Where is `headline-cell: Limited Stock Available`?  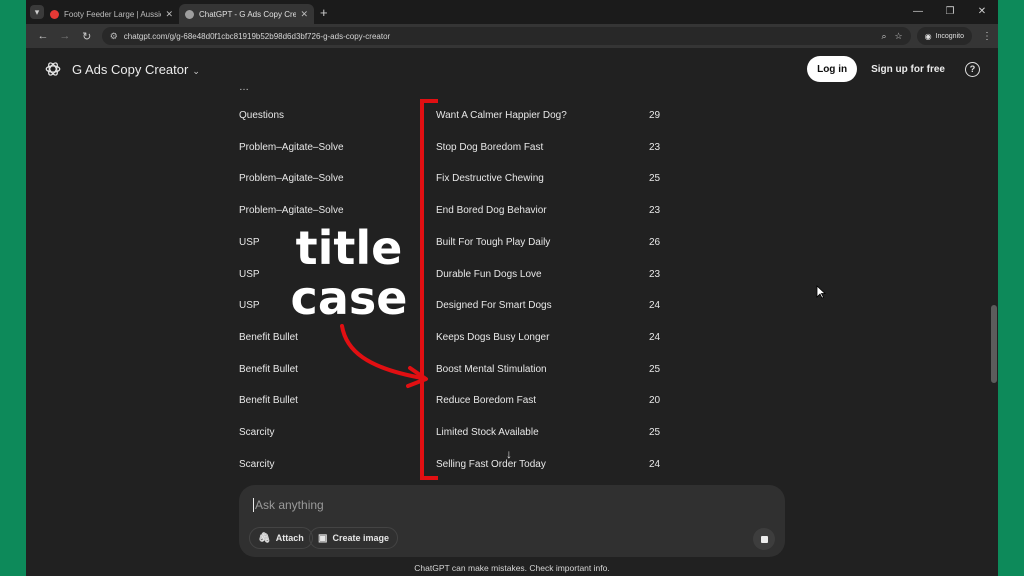 headline-cell: Limited Stock Available is located at coordinates (487, 432).